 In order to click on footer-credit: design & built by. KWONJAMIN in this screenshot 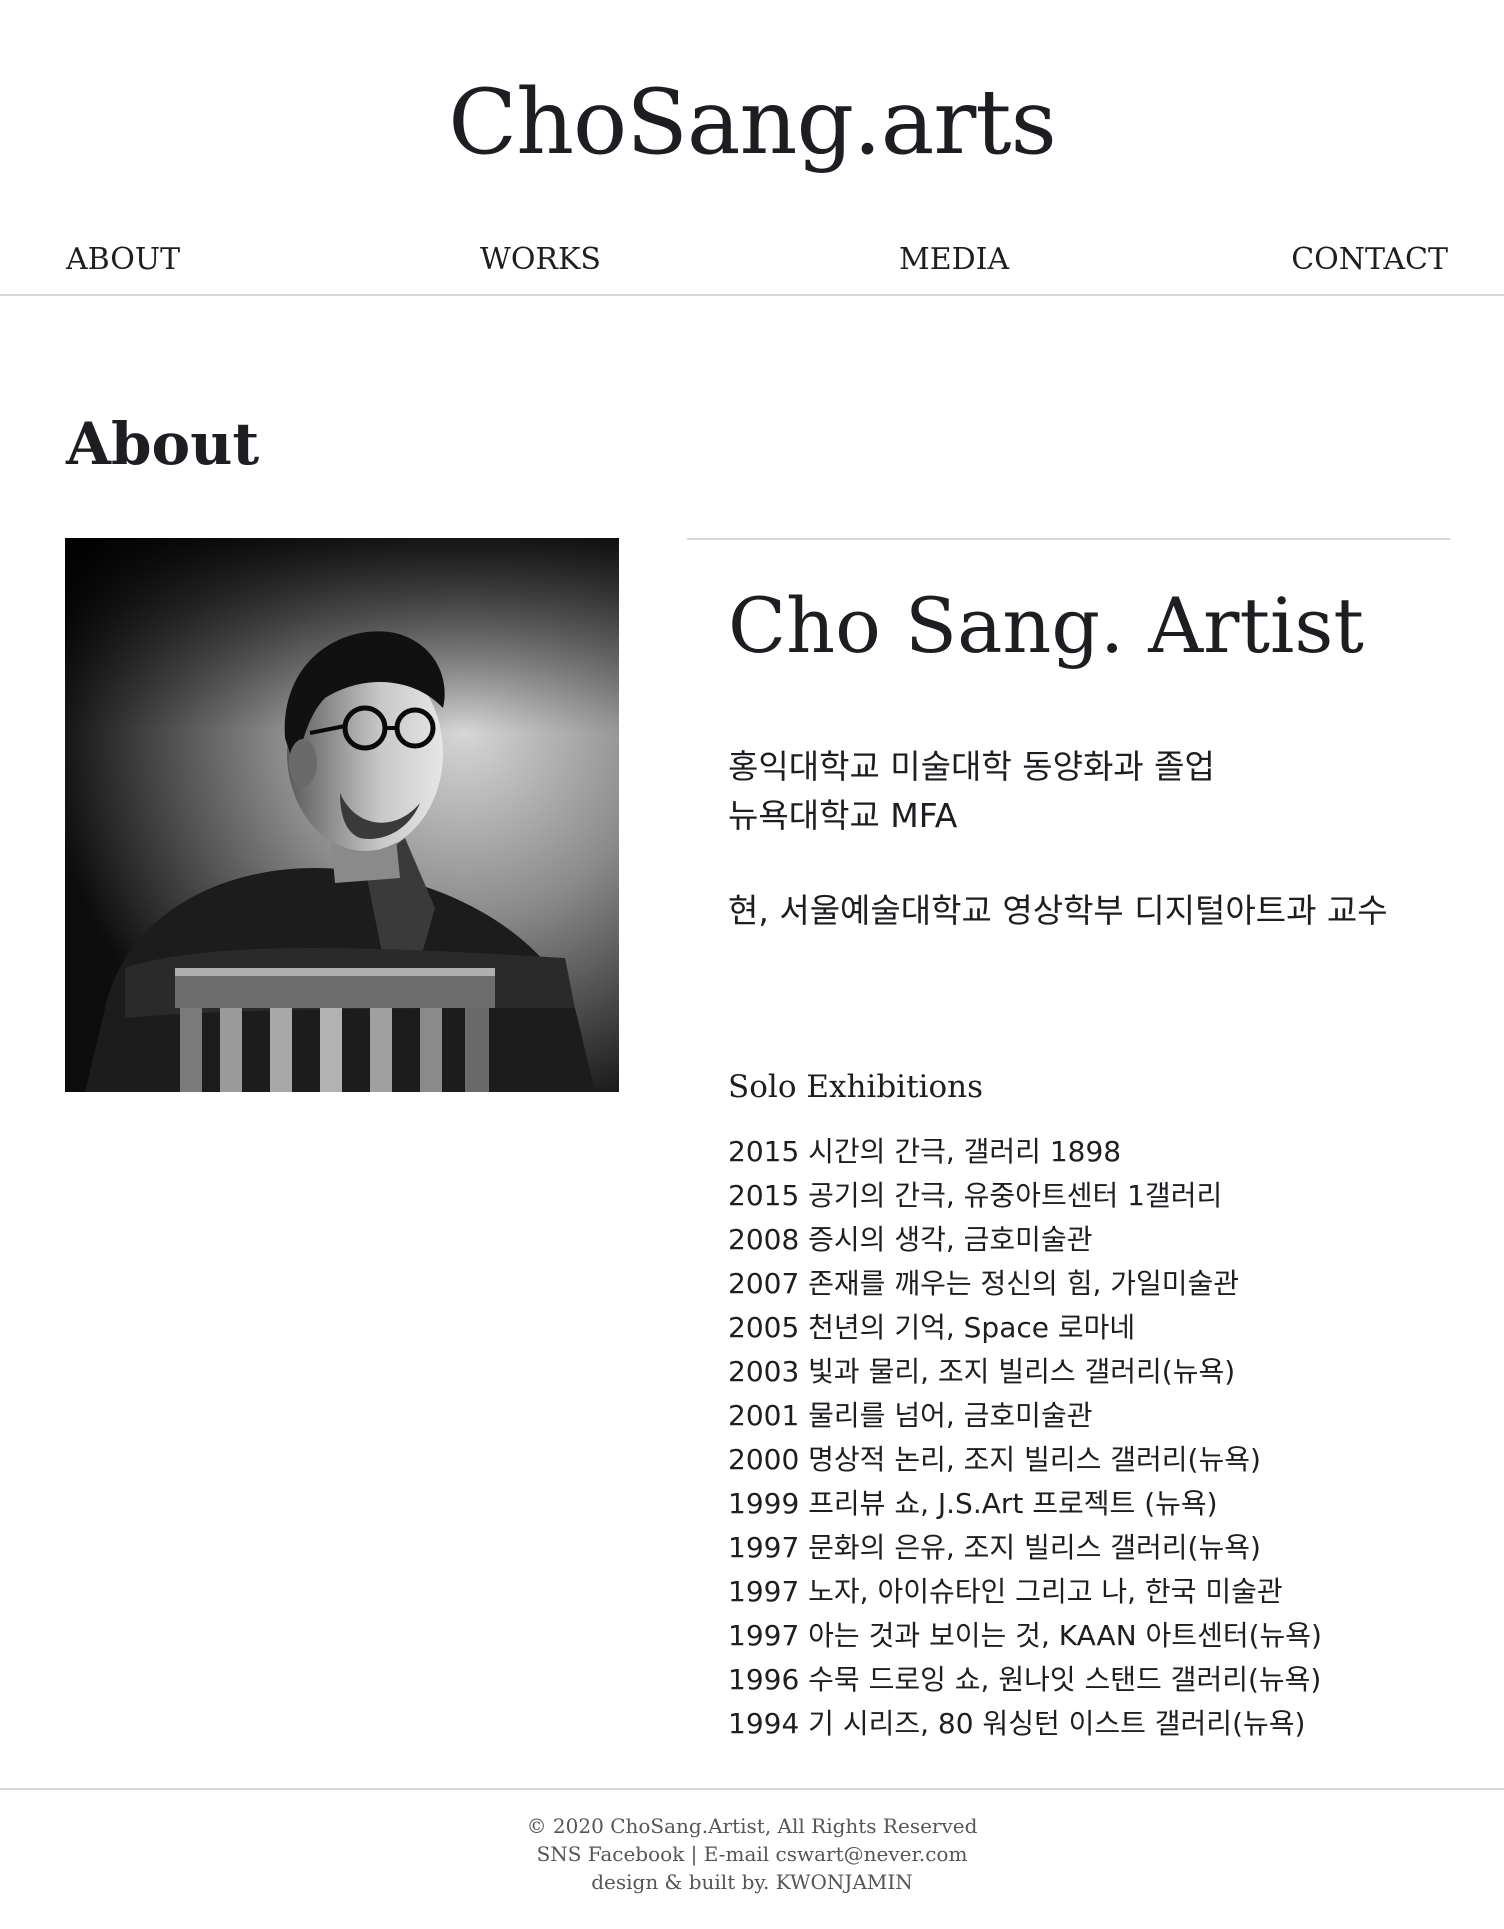, I will do `click(752, 1882)`.